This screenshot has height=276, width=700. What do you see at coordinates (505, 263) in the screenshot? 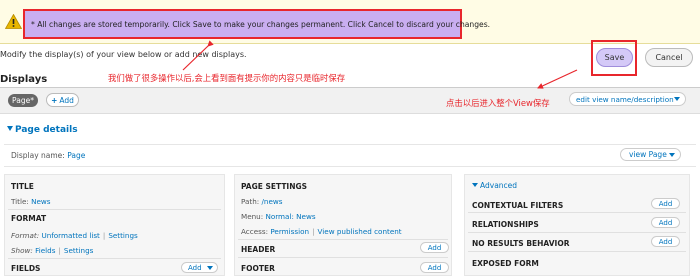
I see `exposed-form-header: EXPOSED FORM` at bounding box center [505, 263].